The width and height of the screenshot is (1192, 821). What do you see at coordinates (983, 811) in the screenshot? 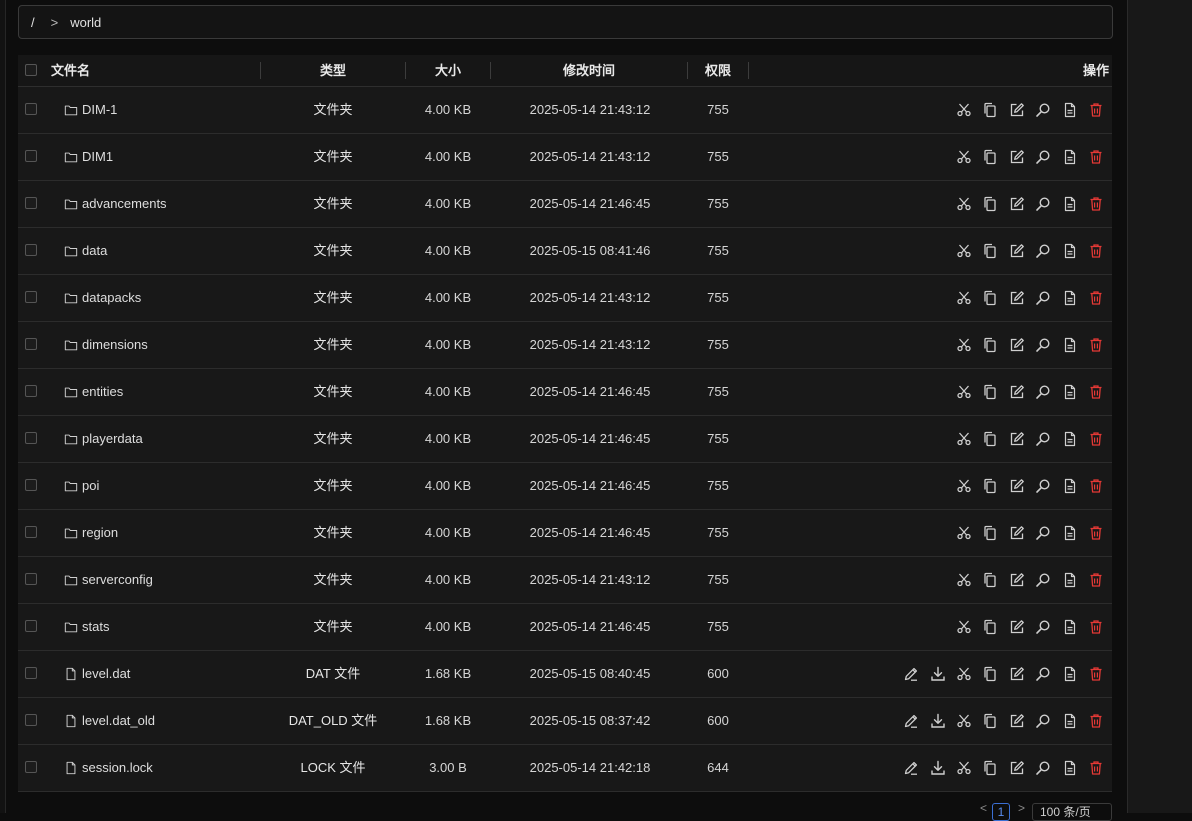
I see `prev-page-button: <` at bounding box center [983, 811].